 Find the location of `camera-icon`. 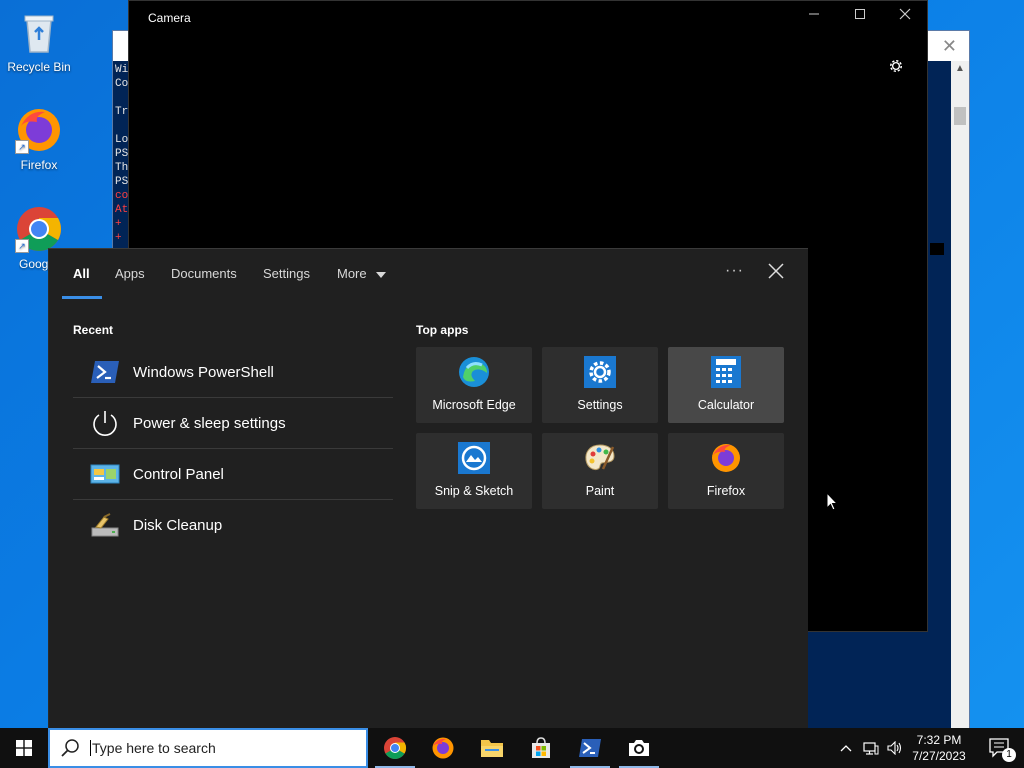

camera-icon is located at coordinates (639, 748).